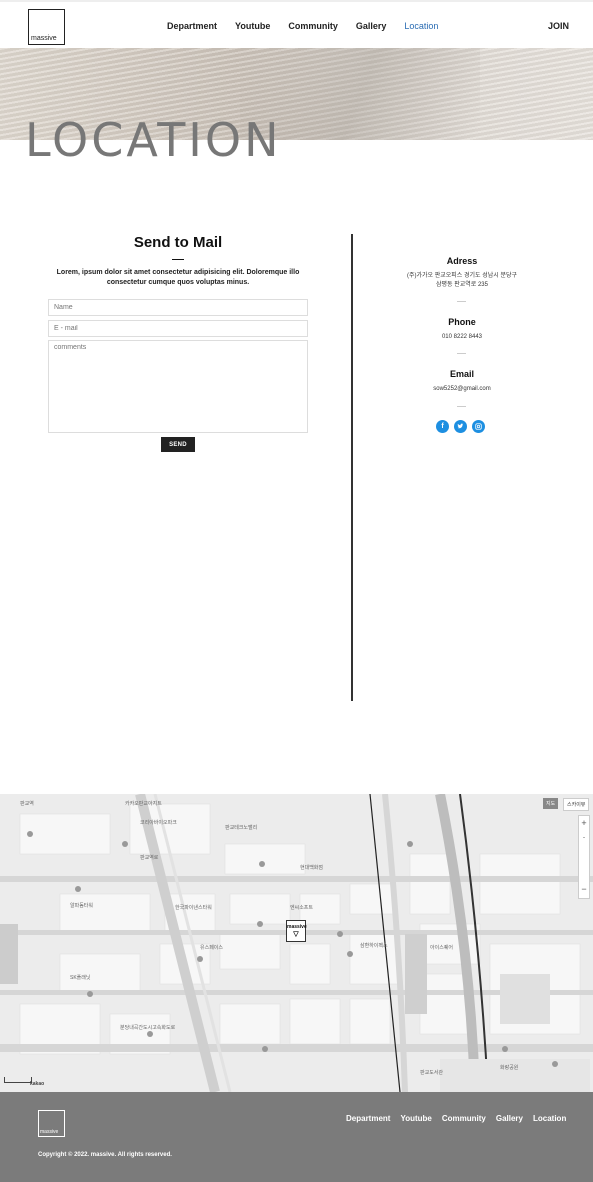  I want to click on comments-textarea, so click(178, 386).